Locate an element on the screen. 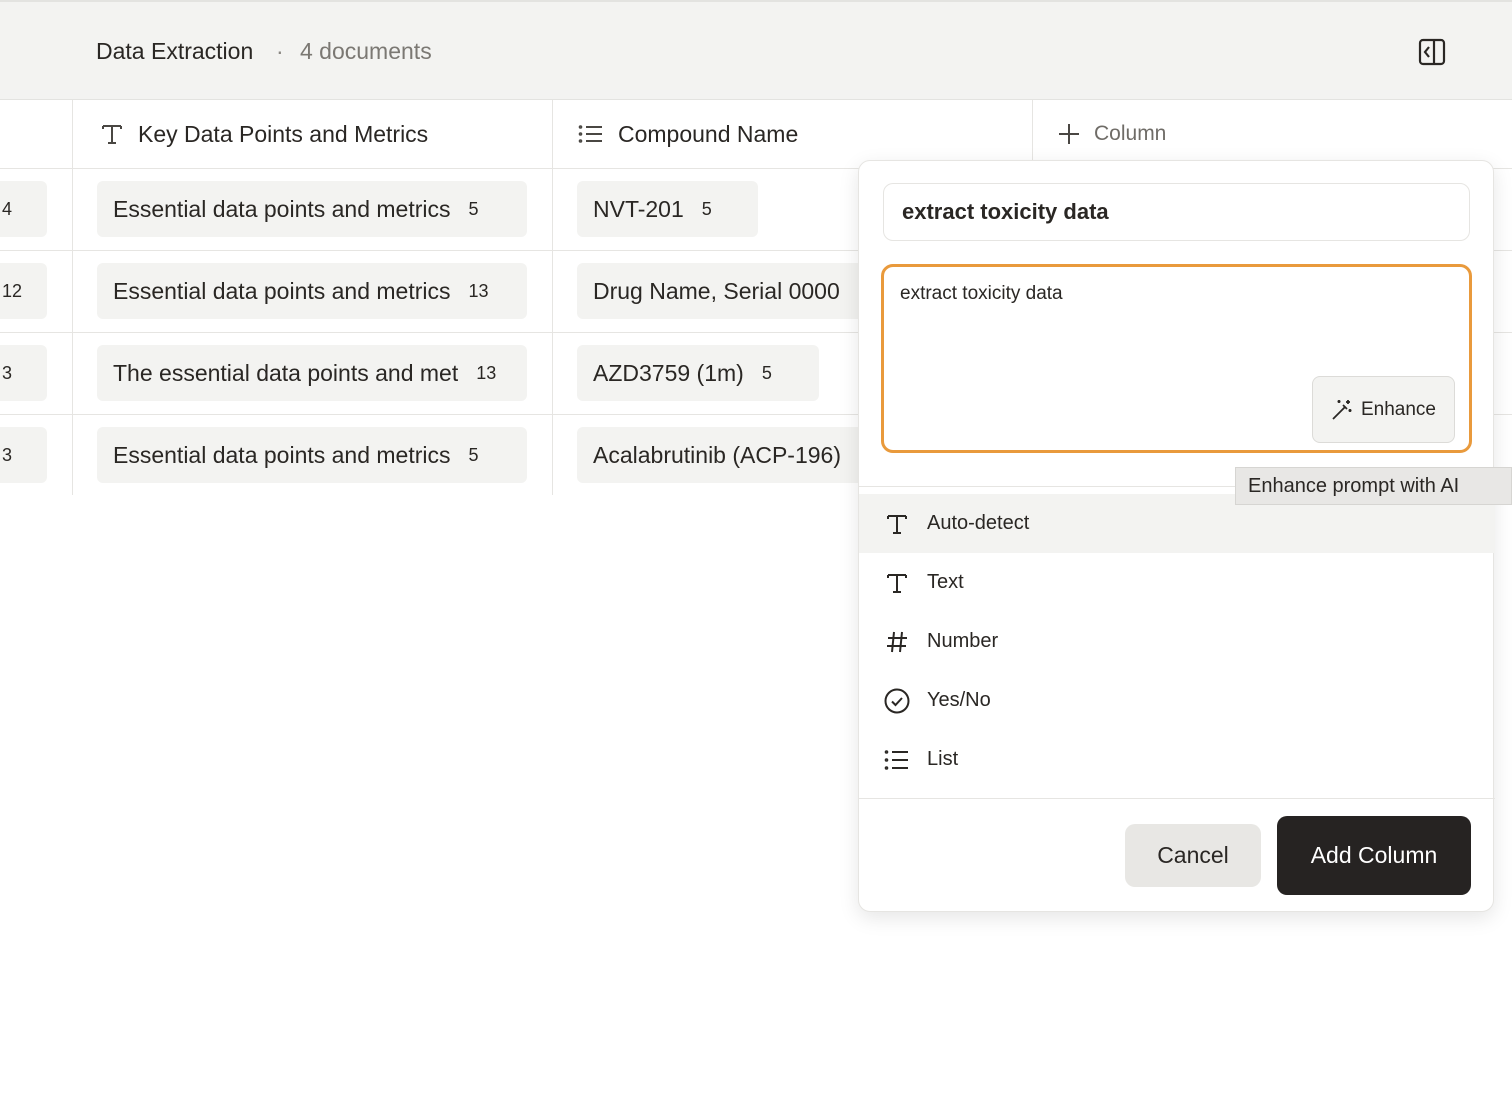  type-option-label: Number is located at coordinates (963, 641).